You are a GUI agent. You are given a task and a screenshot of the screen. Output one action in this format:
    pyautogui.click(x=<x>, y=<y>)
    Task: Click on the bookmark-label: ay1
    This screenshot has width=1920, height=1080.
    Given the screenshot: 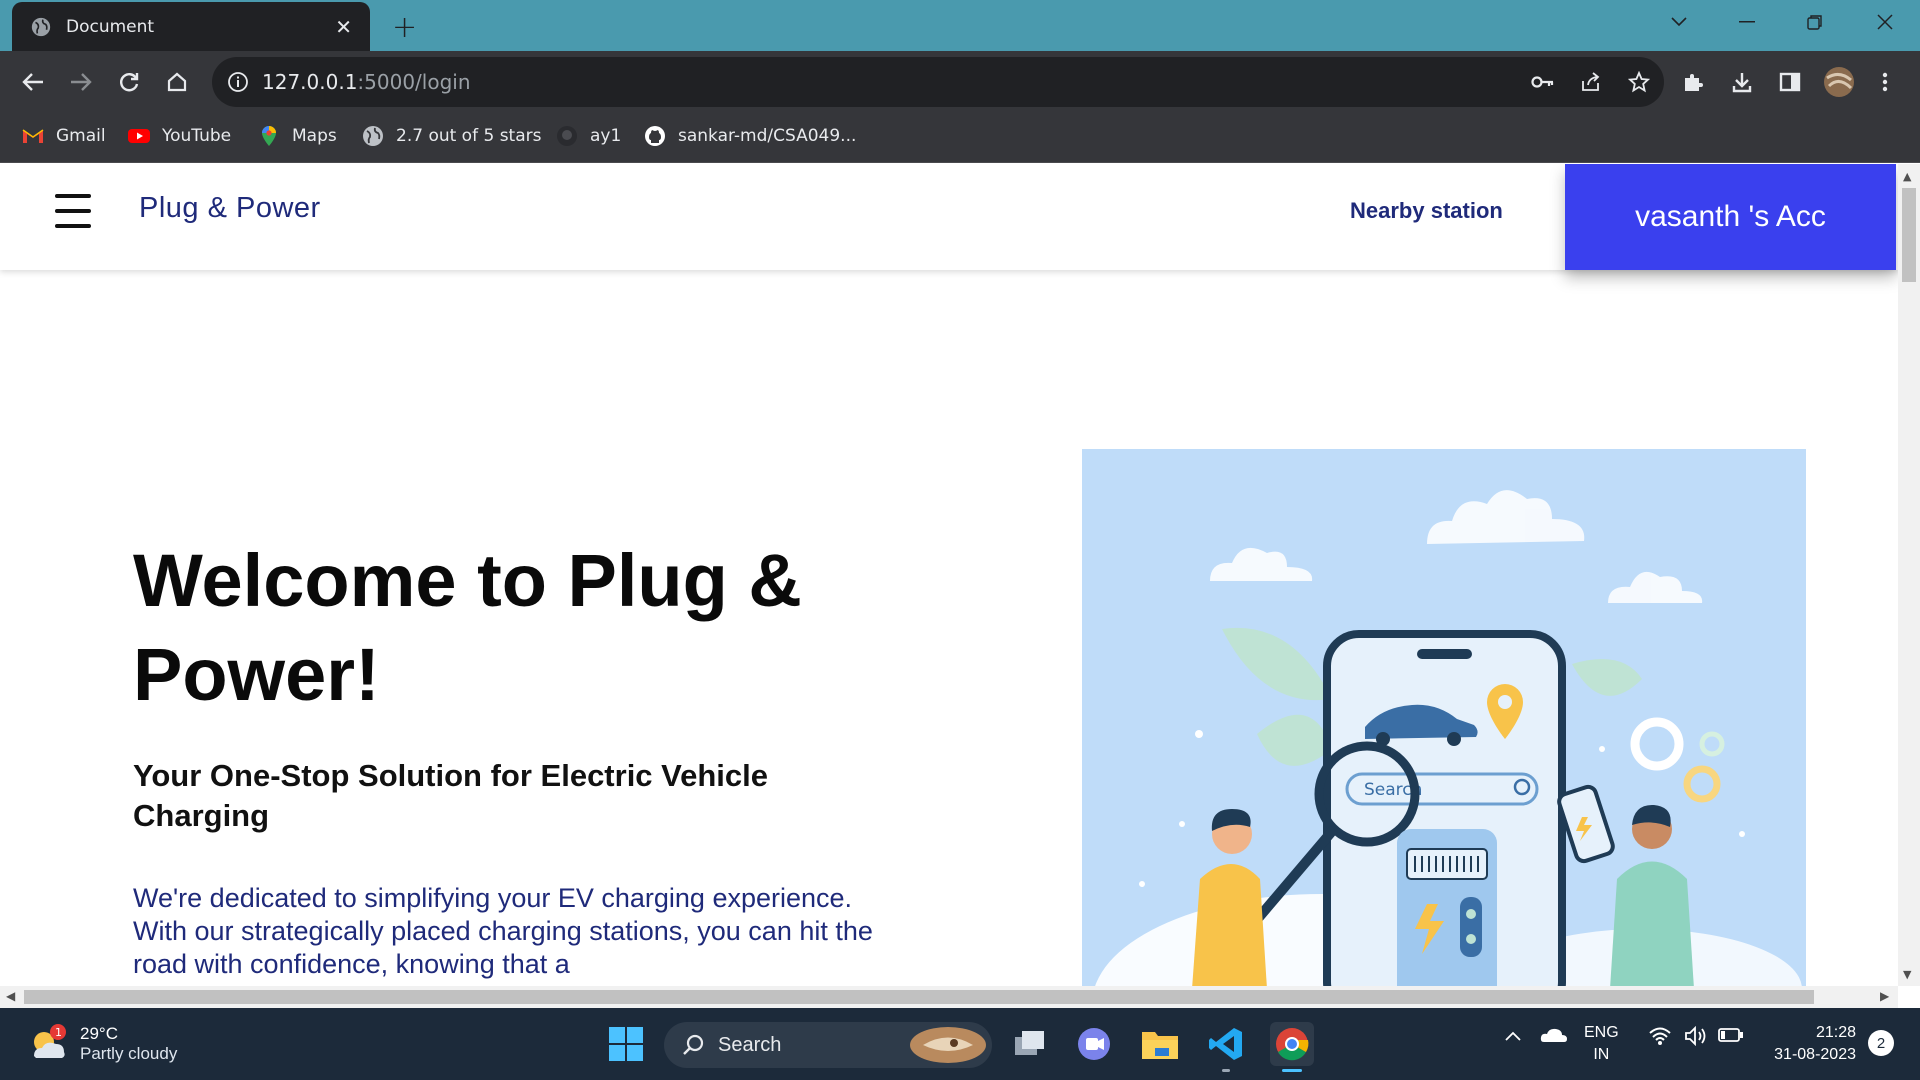 What is the action you would take?
    pyautogui.click(x=606, y=136)
    